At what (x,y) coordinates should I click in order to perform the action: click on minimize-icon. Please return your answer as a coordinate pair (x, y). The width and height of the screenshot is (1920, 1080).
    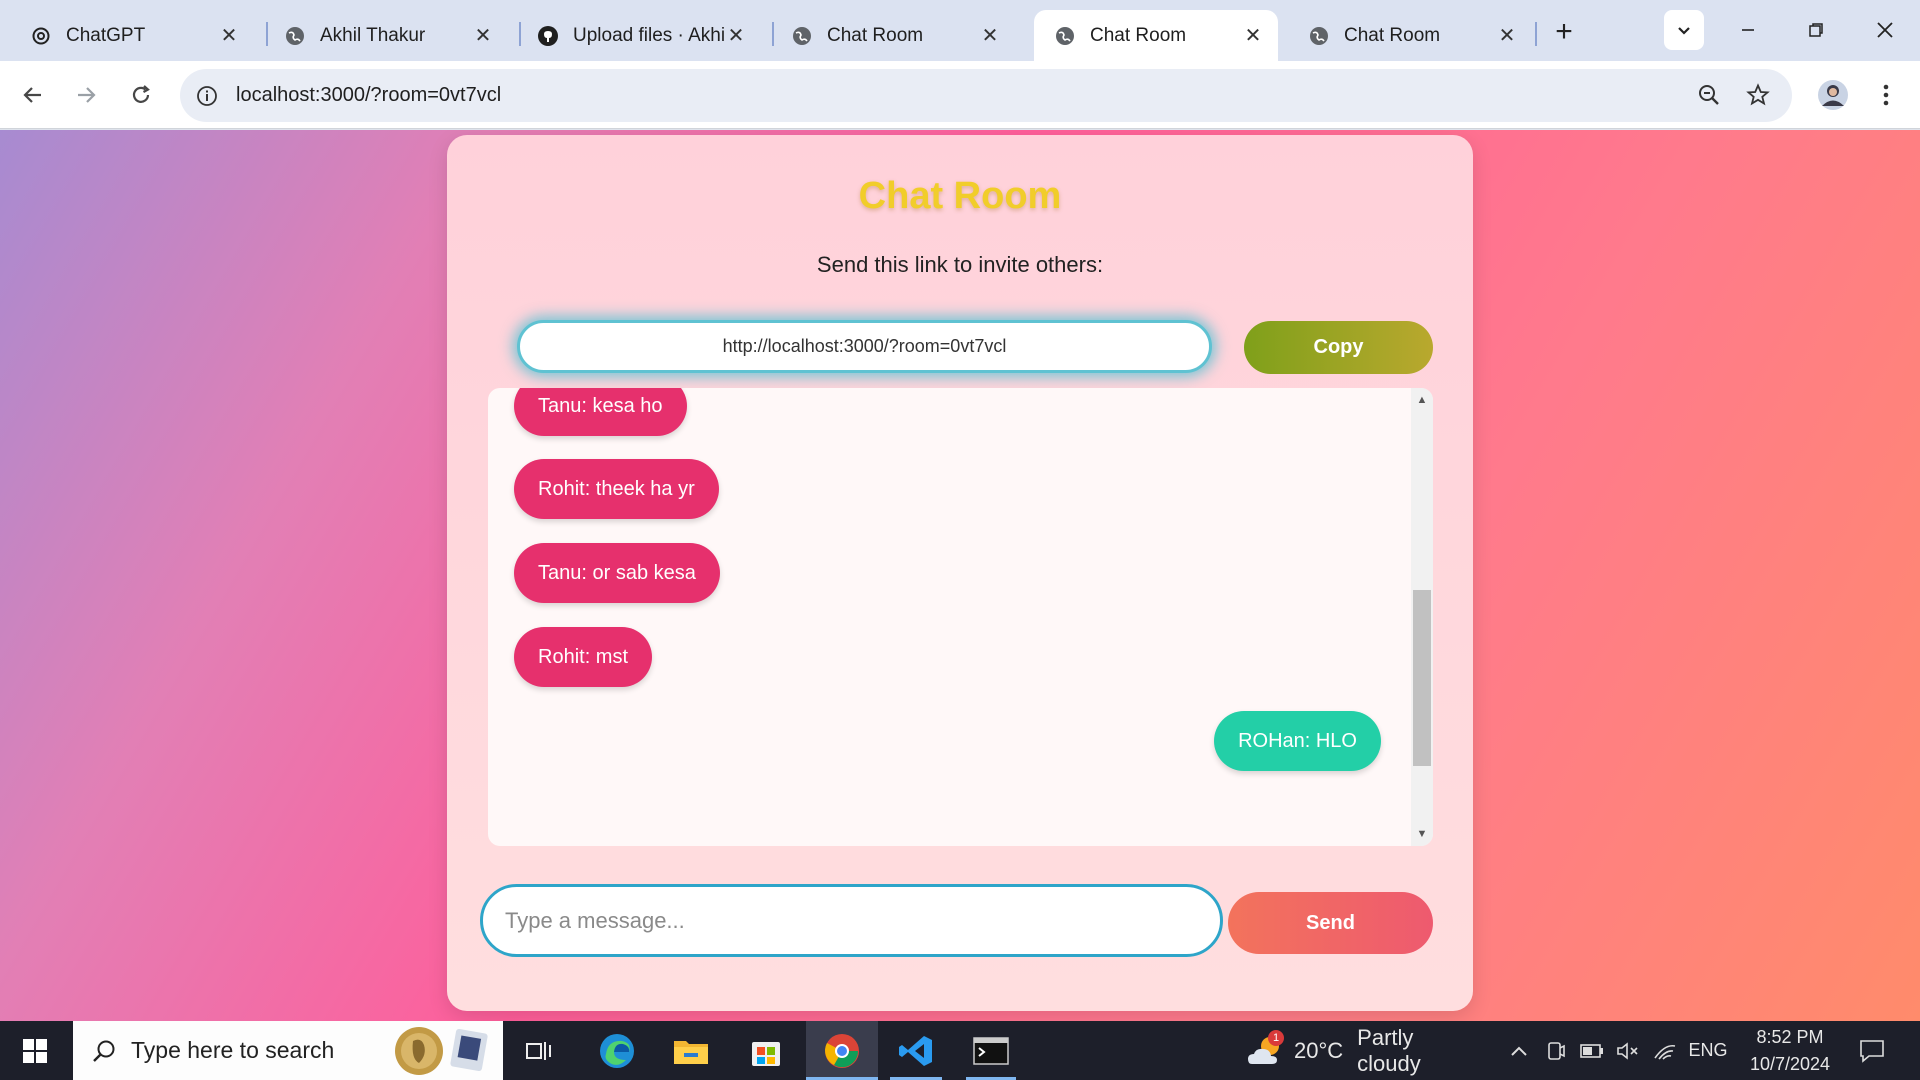
    Looking at the image, I should click on (1748, 30).